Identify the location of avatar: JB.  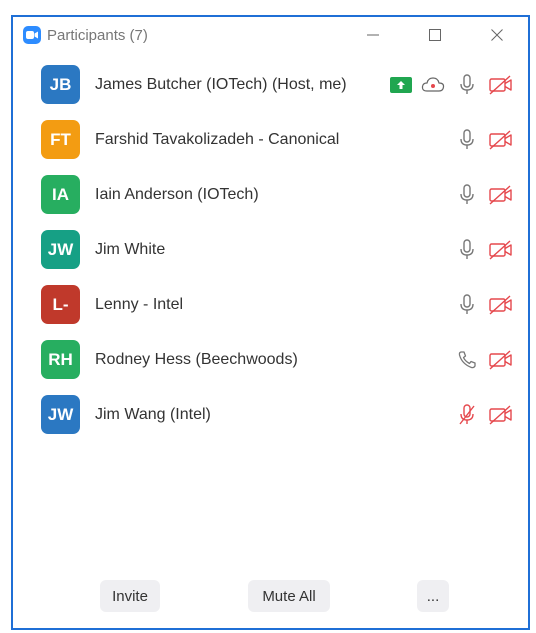
(60, 84).